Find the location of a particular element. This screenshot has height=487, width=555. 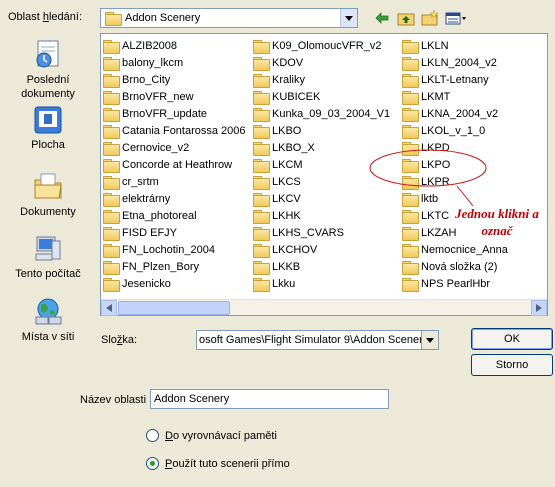

file-name: LKCV is located at coordinates (286, 199).